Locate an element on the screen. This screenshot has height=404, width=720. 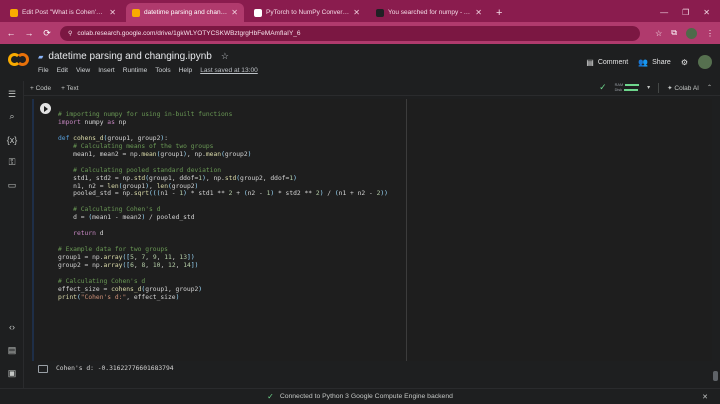
secrets-key-icon: ⚿ is located at coordinates (12, 162).